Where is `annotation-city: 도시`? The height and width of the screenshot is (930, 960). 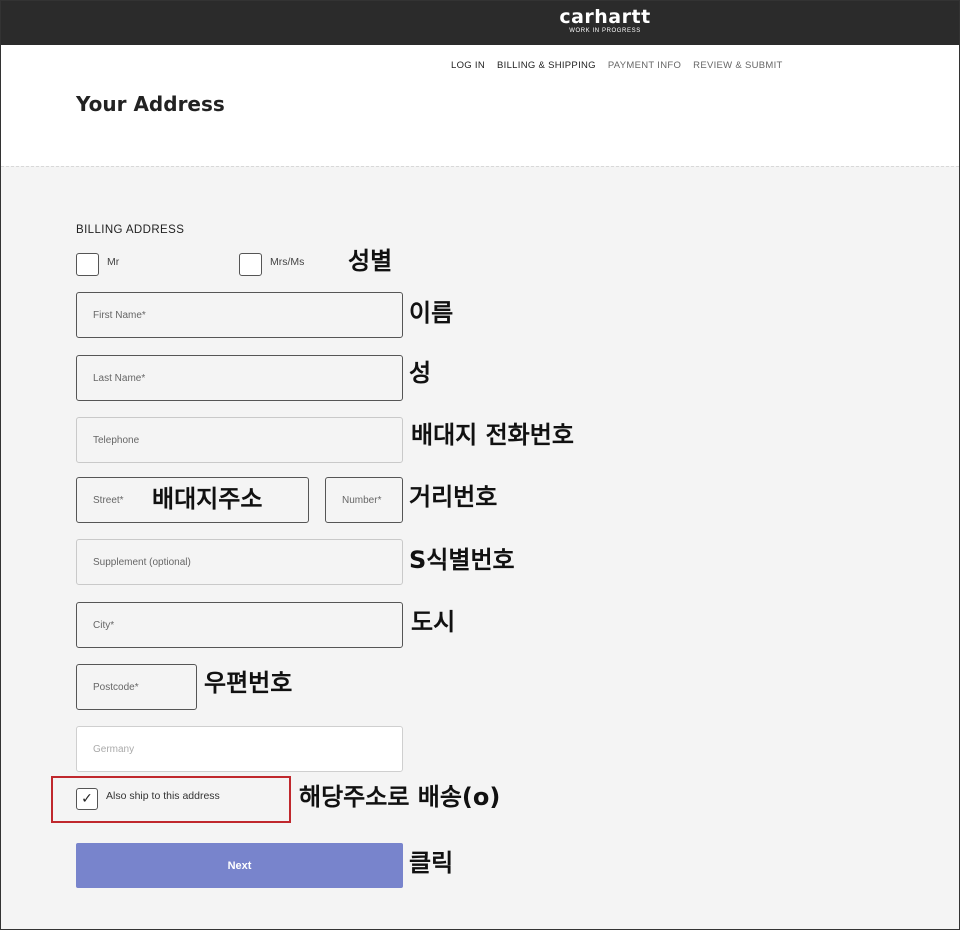
annotation-city: 도시 is located at coordinates (433, 622).